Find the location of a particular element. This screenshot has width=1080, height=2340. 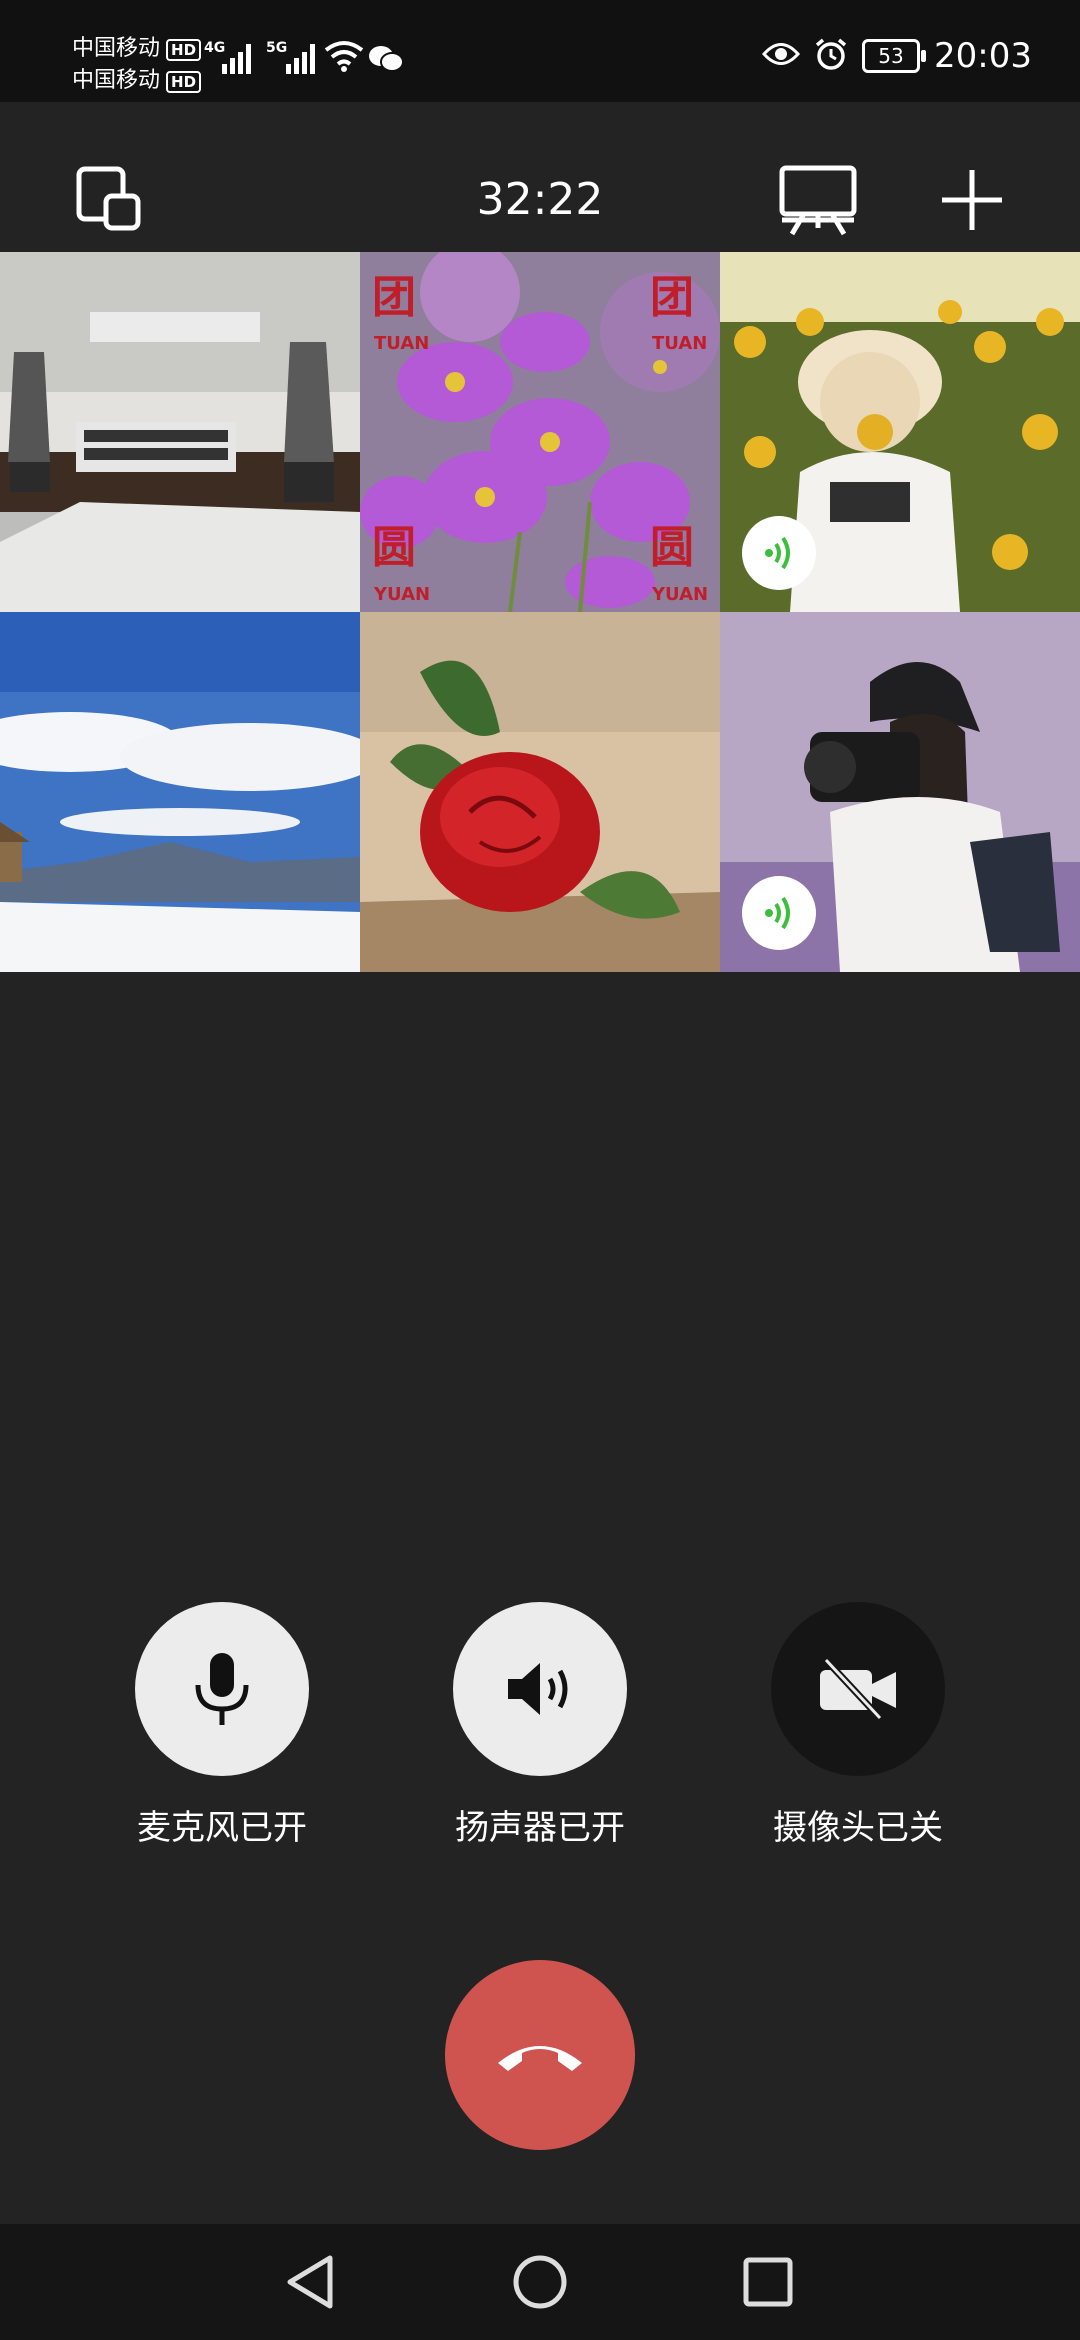

hangup-button is located at coordinates (540, 2055).